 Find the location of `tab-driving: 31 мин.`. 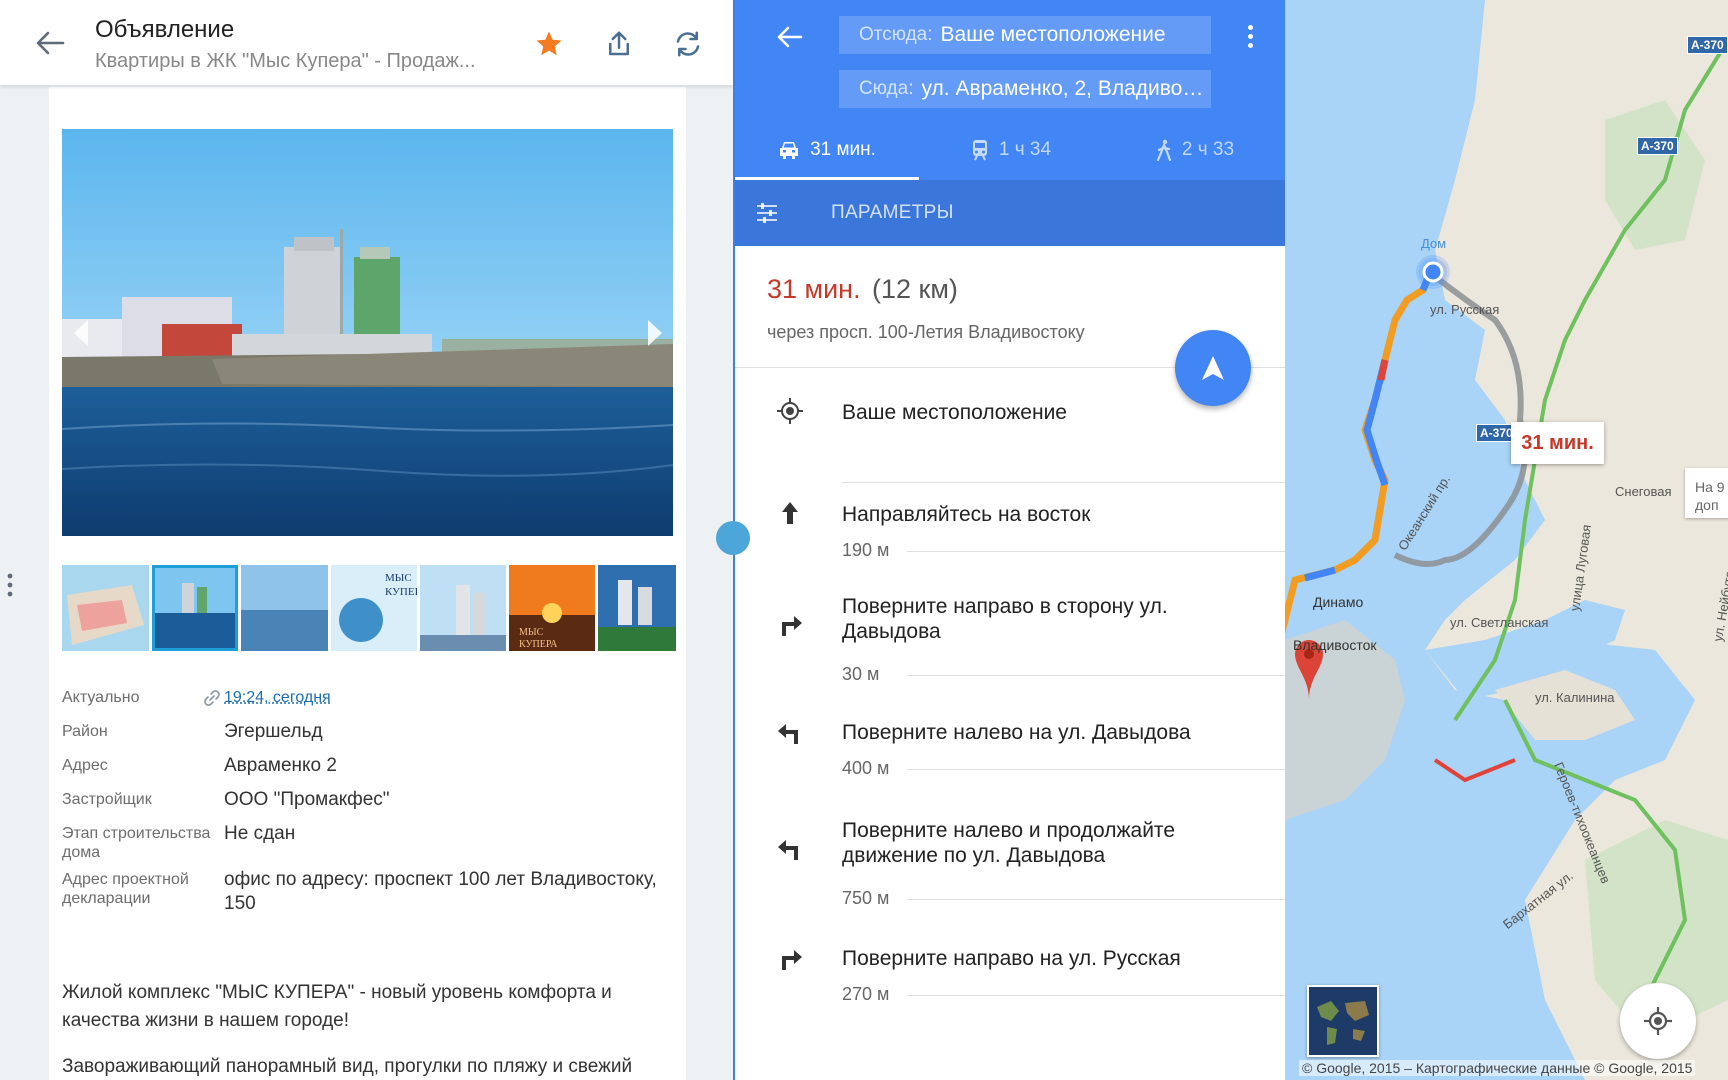

tab-driving: 31 мин. is located at coordinates (827, 150).